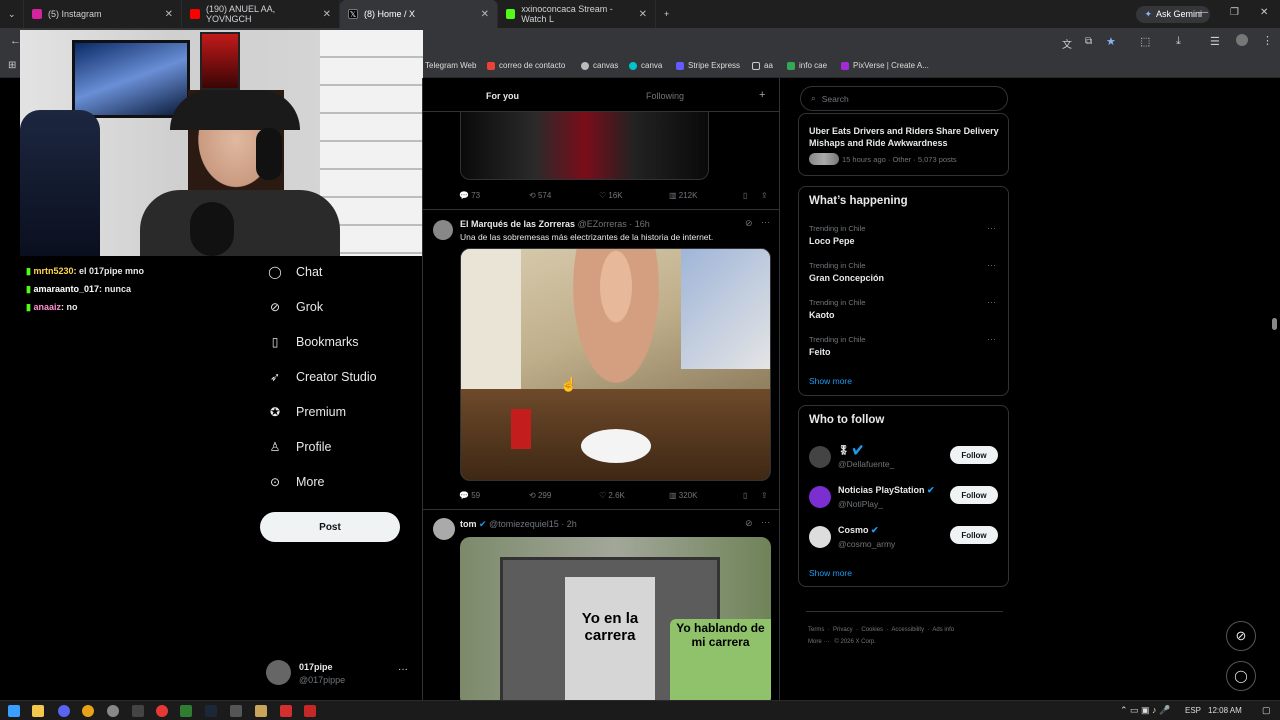 Image resolution: width=1280 pixels, height=720 pixels. I want to click on tray-icons: ⌃ ▭ ▣ ♪ 🎤, so click(1145, 710).